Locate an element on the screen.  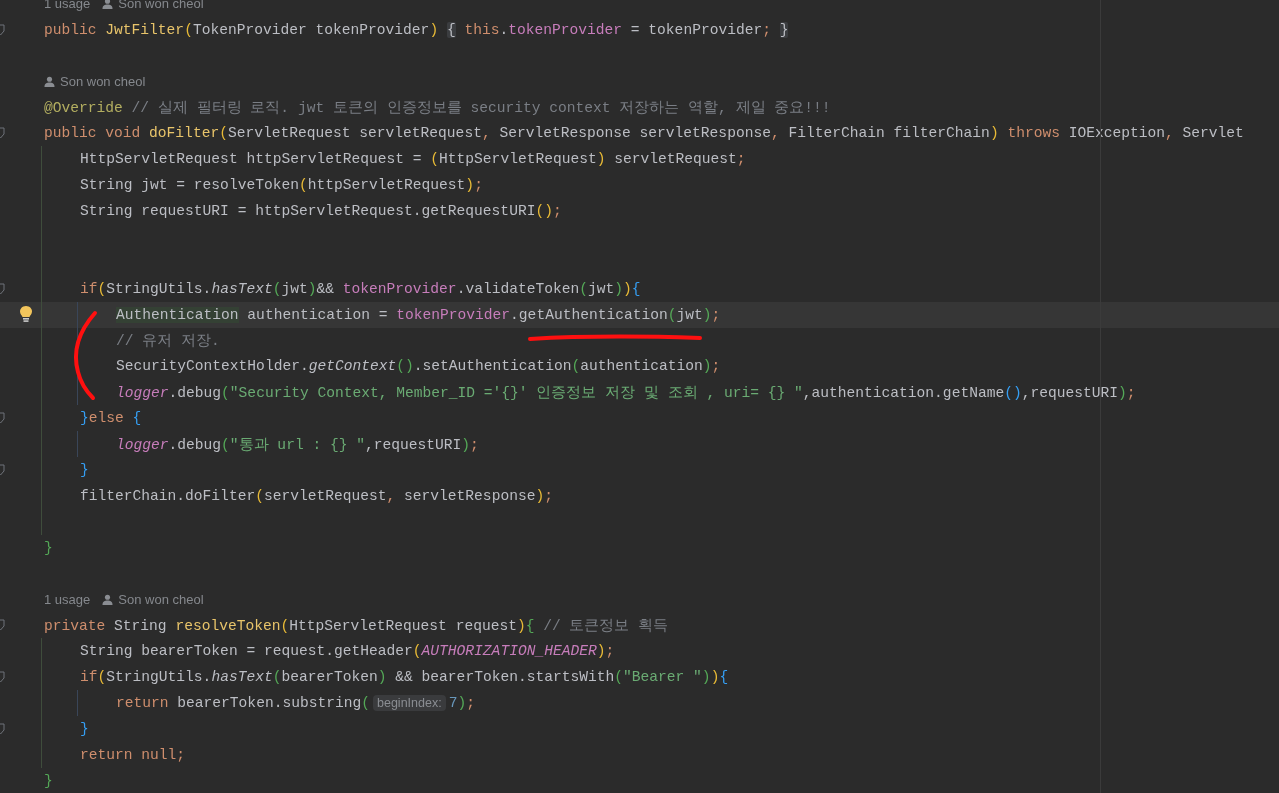
code-line: HttpServletRequest httpServletRequest = (HttpServletRequest) servletRequest; is located at coordinates (413, 159).